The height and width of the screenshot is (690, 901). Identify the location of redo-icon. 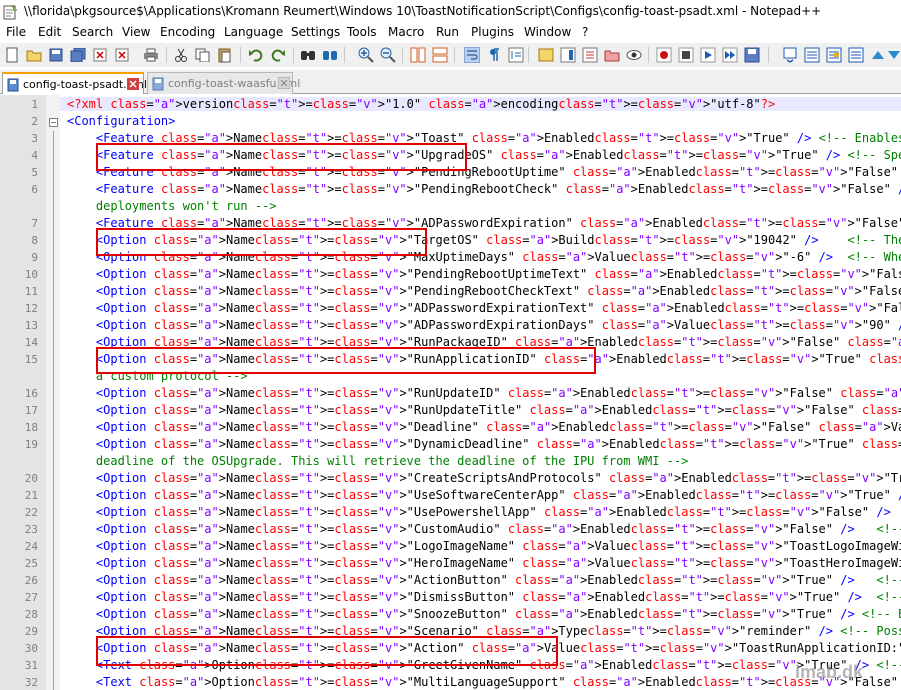
(278, 55).